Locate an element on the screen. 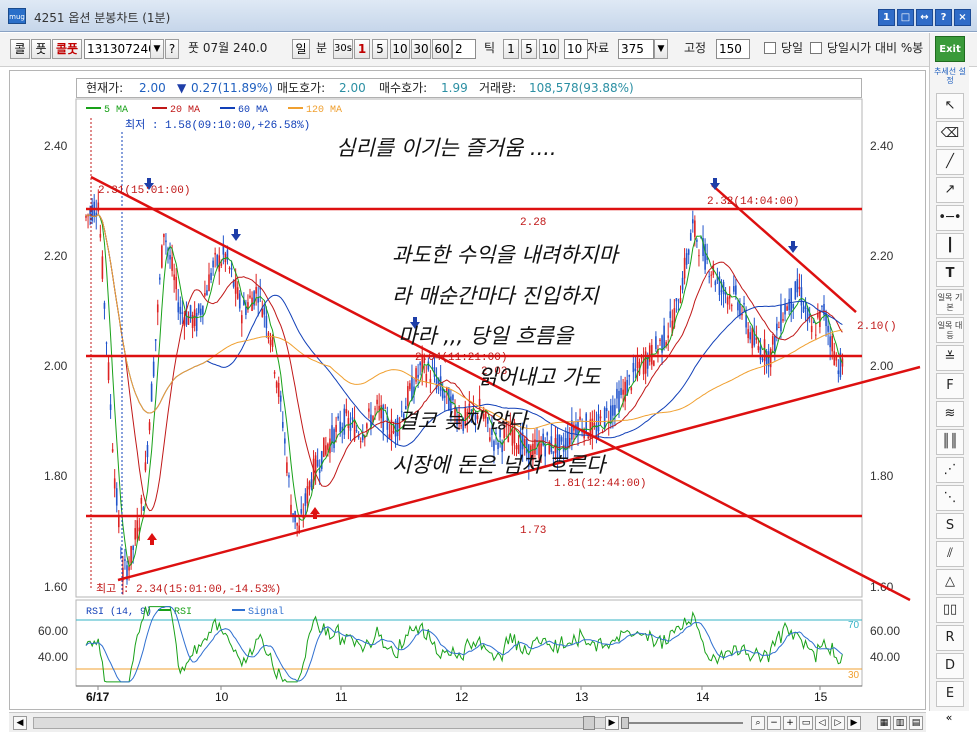 The image size is (977, 737). ichimoku-equal-button: 일목 대등 is located at coordinates (950, 330).